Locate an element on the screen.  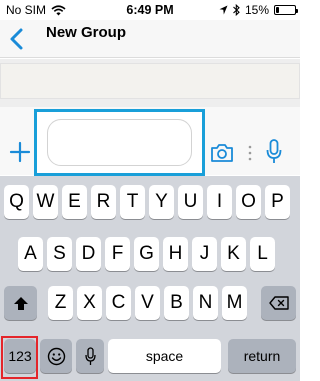
dictation-mic-icon is located at coordinates (90, 355).